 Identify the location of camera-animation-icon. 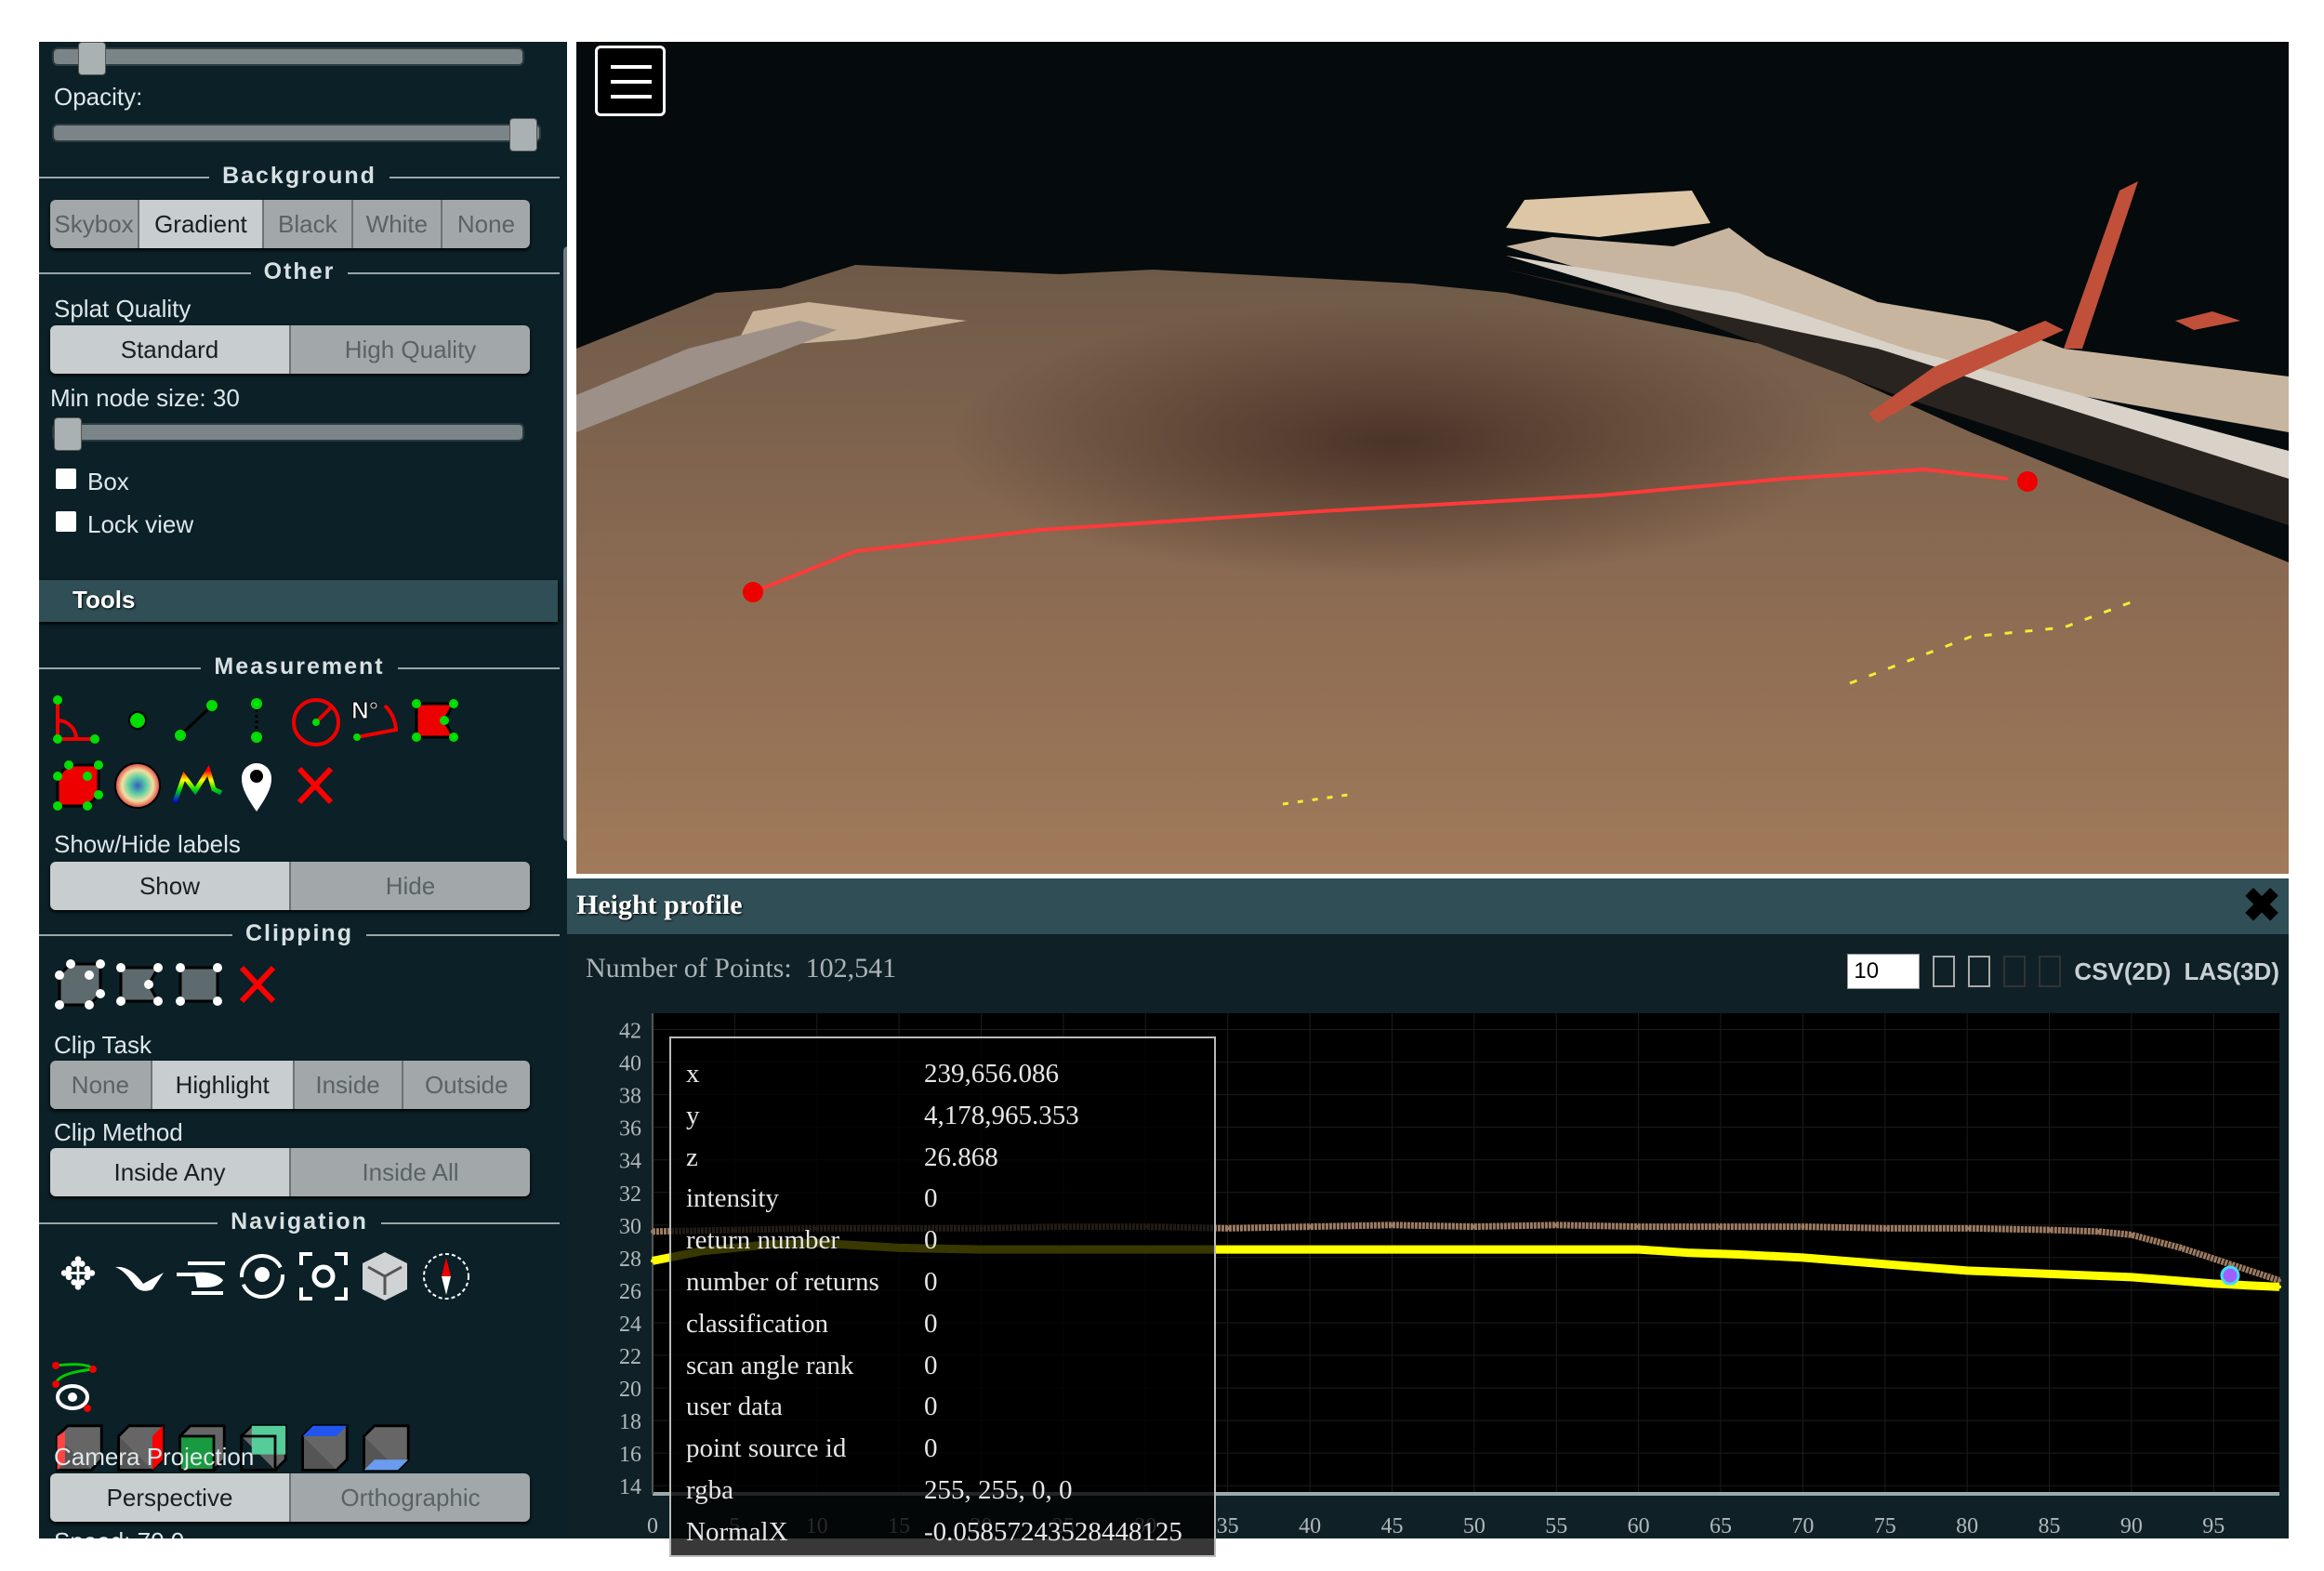
(78, 1388).